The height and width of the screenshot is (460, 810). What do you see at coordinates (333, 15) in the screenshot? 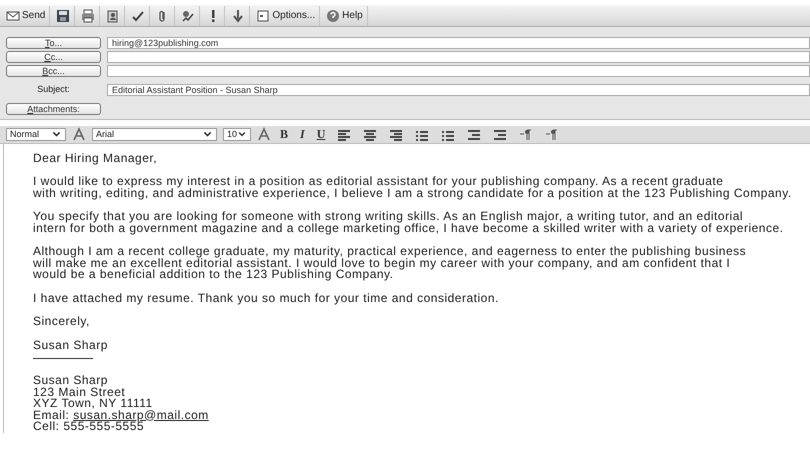
I see `help-icon` at bounding box center [333, 15].